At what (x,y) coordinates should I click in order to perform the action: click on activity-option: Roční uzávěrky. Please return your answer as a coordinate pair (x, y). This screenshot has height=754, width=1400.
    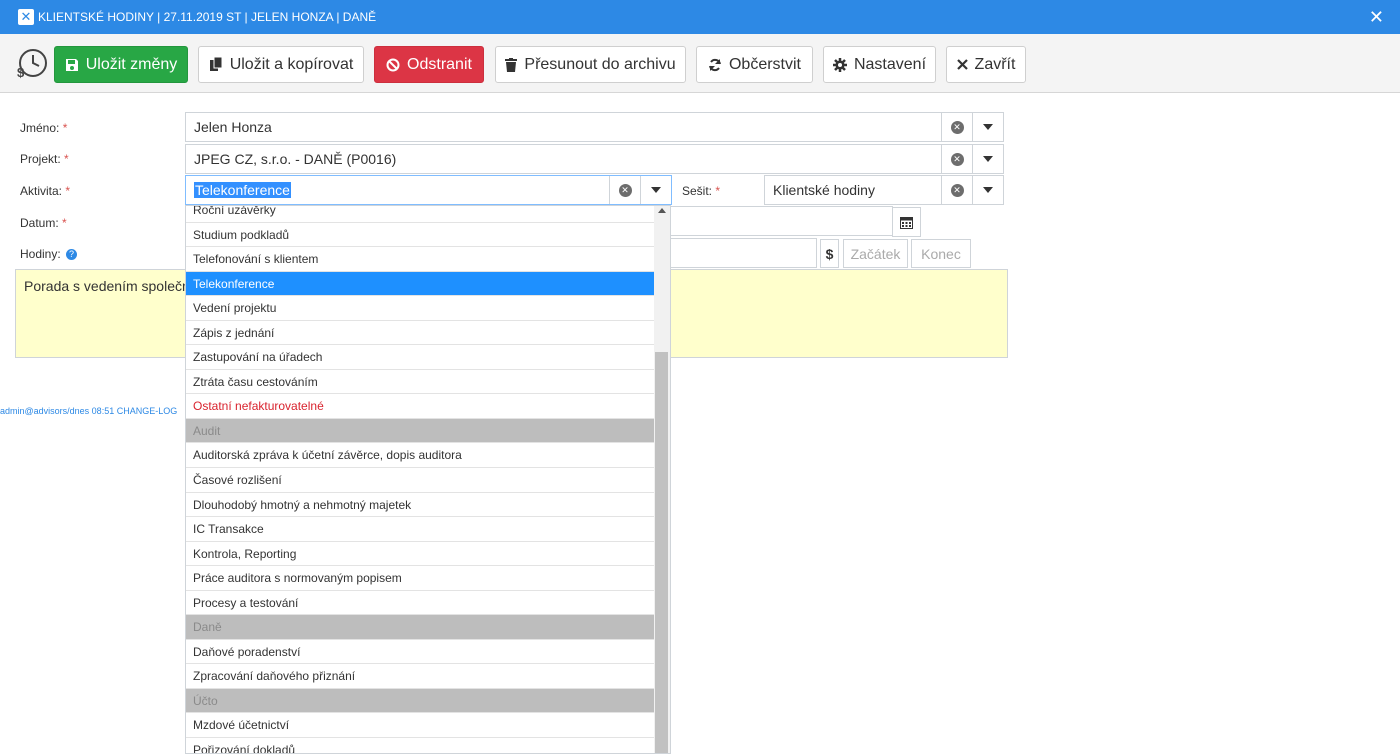
    Looking at the image, I should click on (420, 214).